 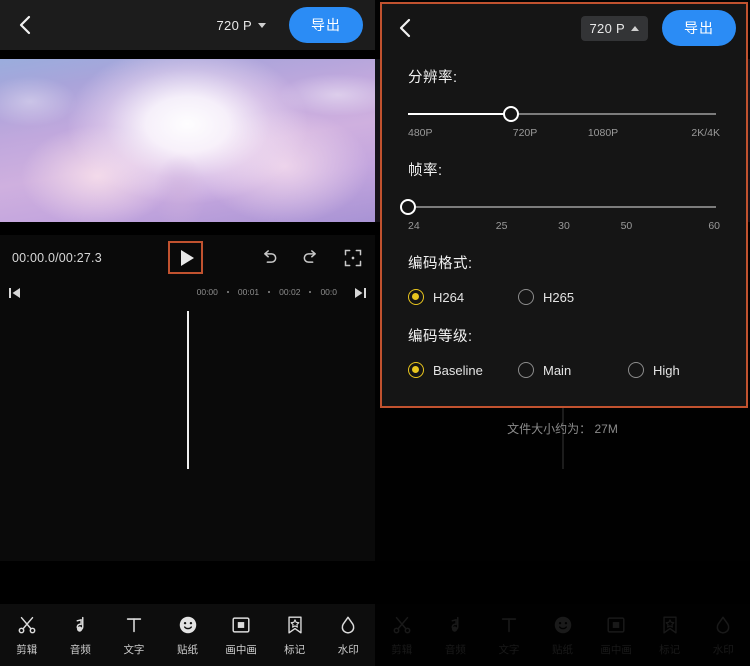 I want to click on tool-sticker: 贴纸, so click(x=188, y=635).